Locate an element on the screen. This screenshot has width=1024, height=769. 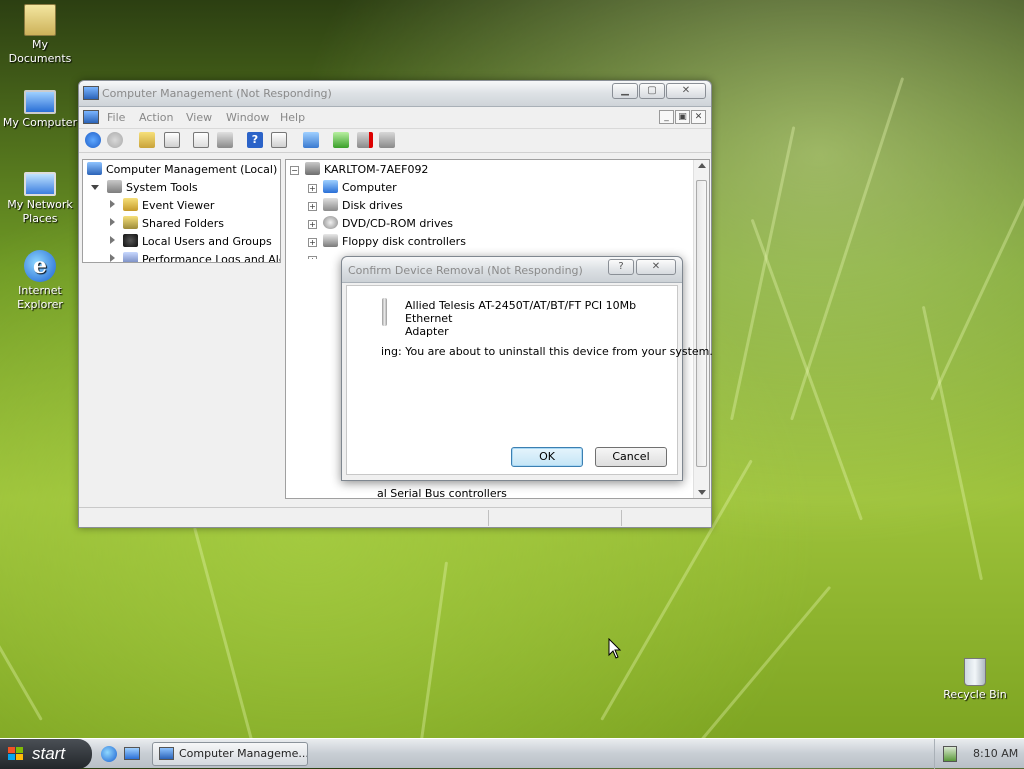
quicklaunch-desktop-icon is located at coordinates (132, 753).